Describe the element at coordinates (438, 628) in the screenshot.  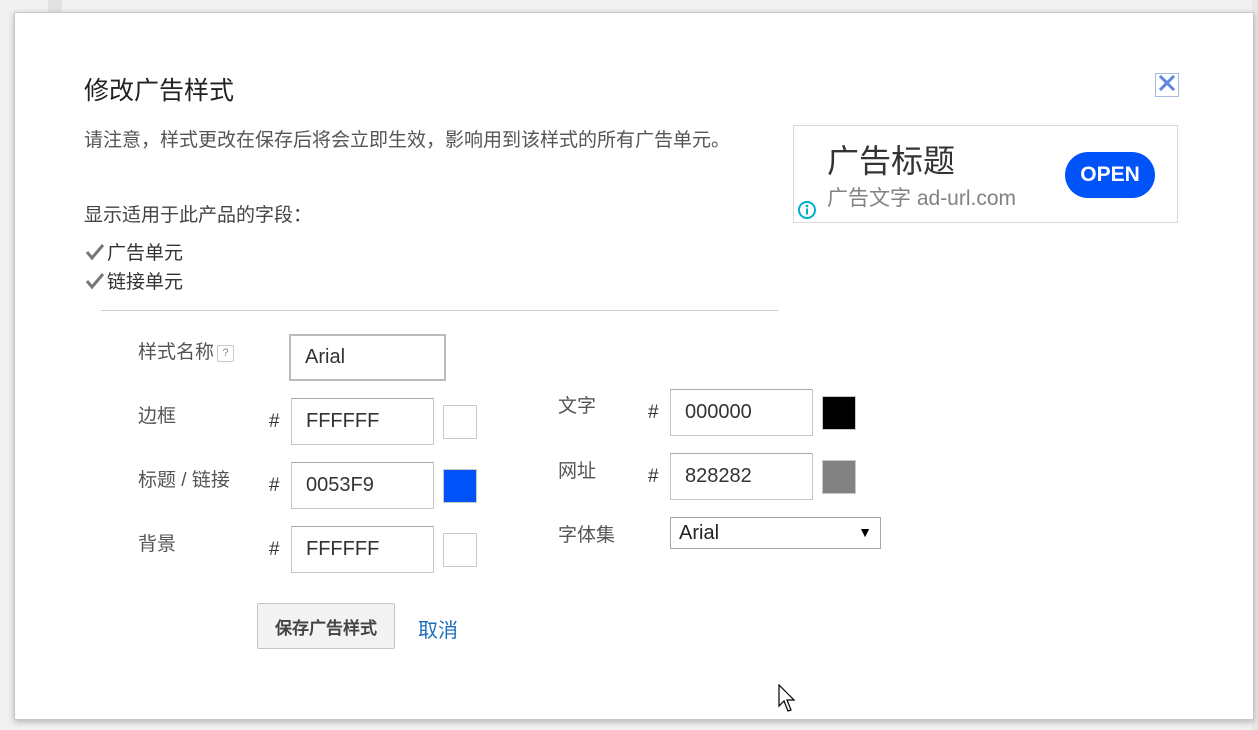
I see `cancel-link: 取消` at that location.